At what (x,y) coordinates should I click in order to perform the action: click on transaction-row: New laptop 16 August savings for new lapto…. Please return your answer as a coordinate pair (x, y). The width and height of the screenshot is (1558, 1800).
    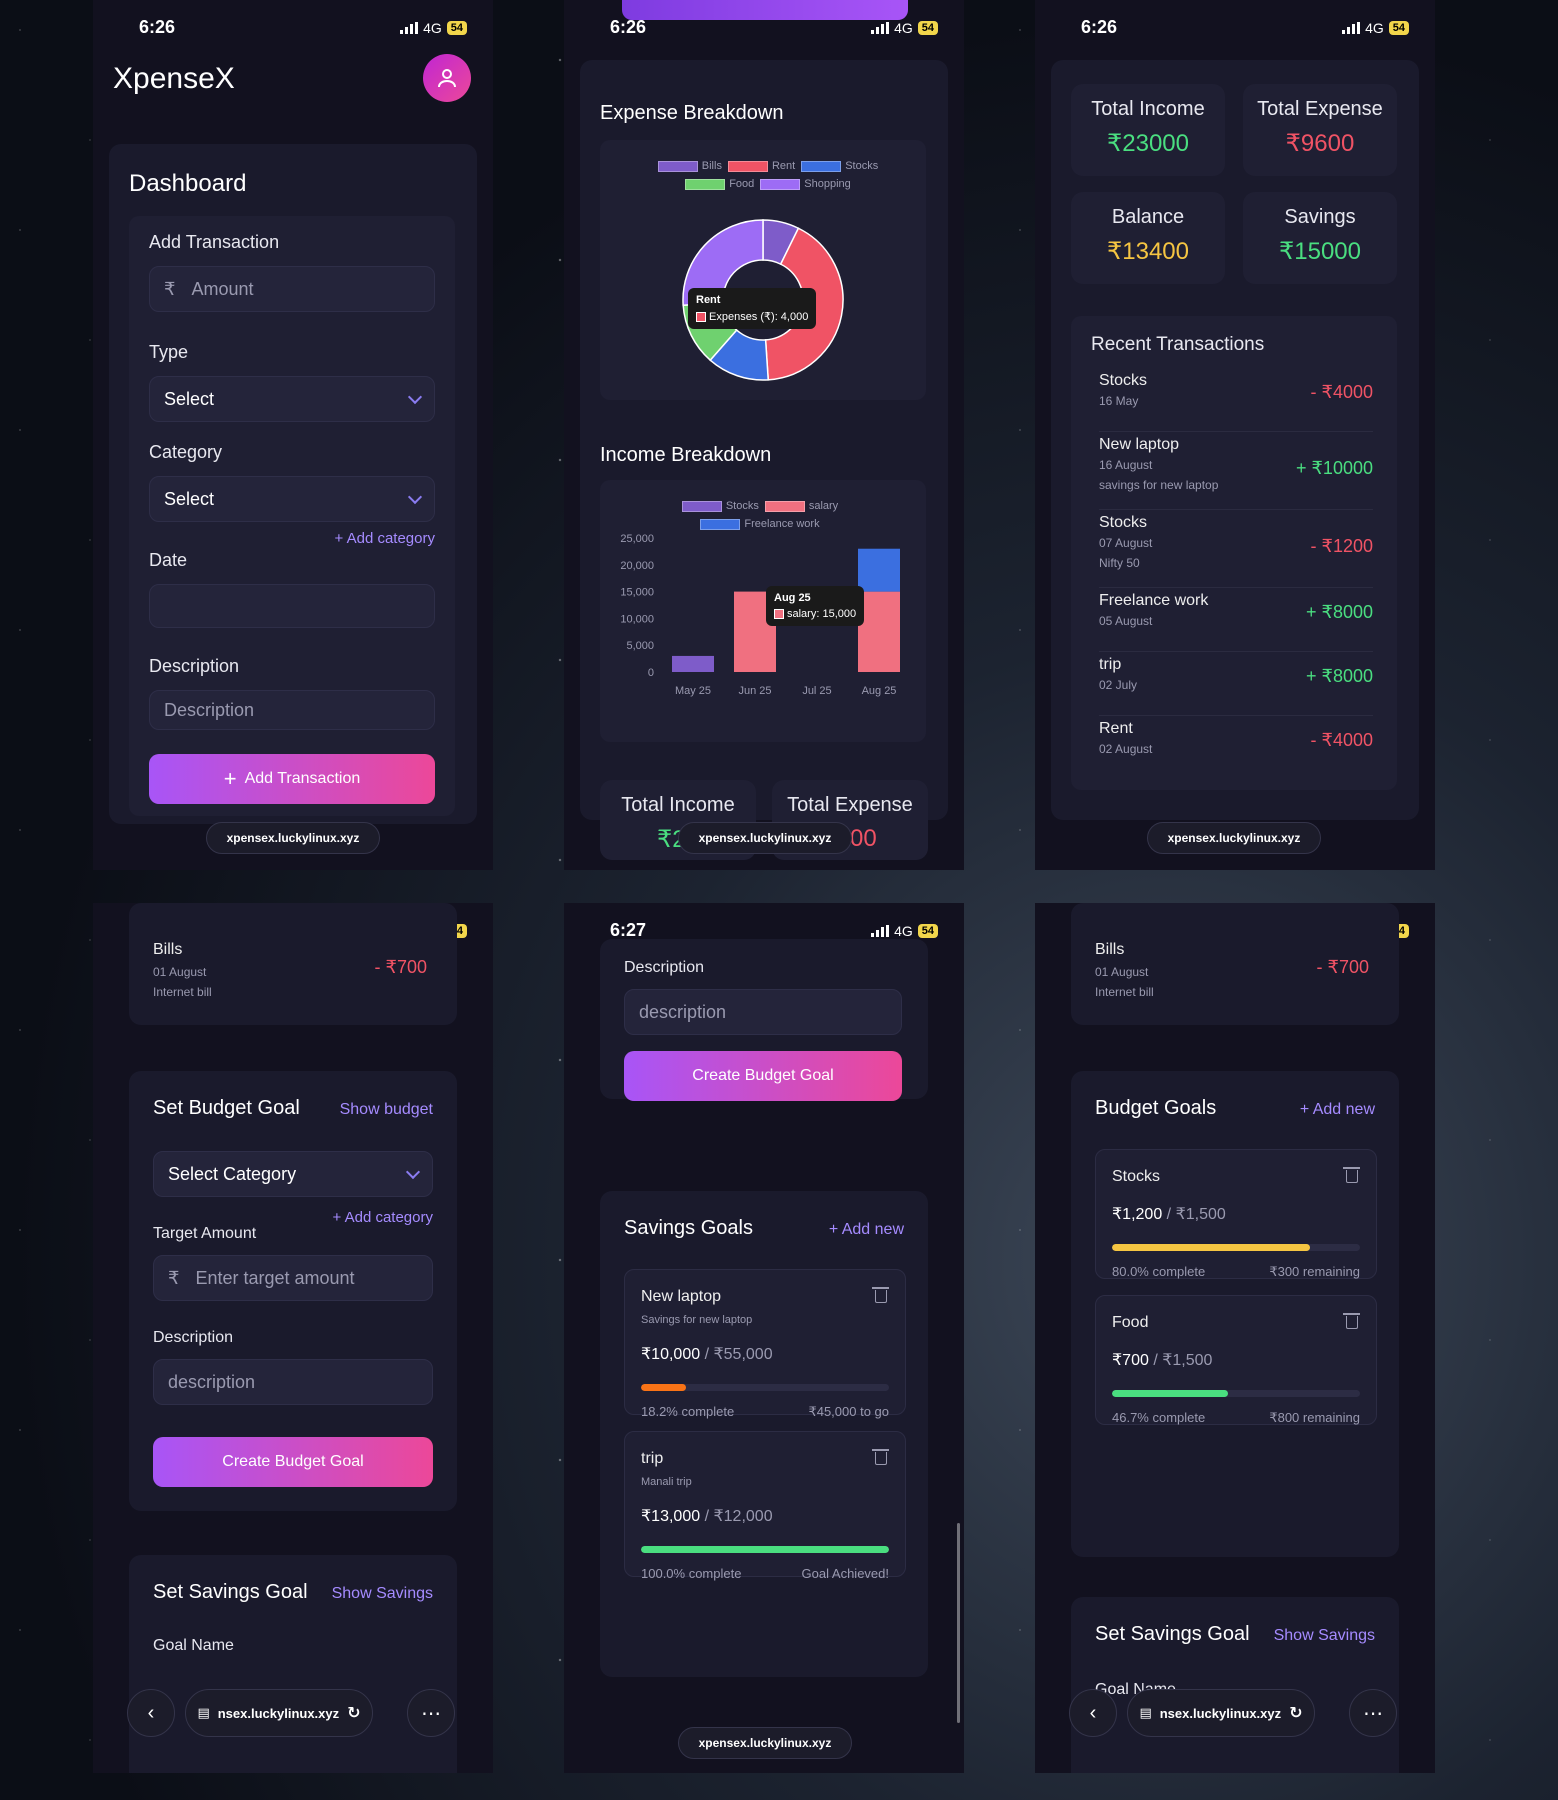
    Looking at the image, I should click on (1236, 473).